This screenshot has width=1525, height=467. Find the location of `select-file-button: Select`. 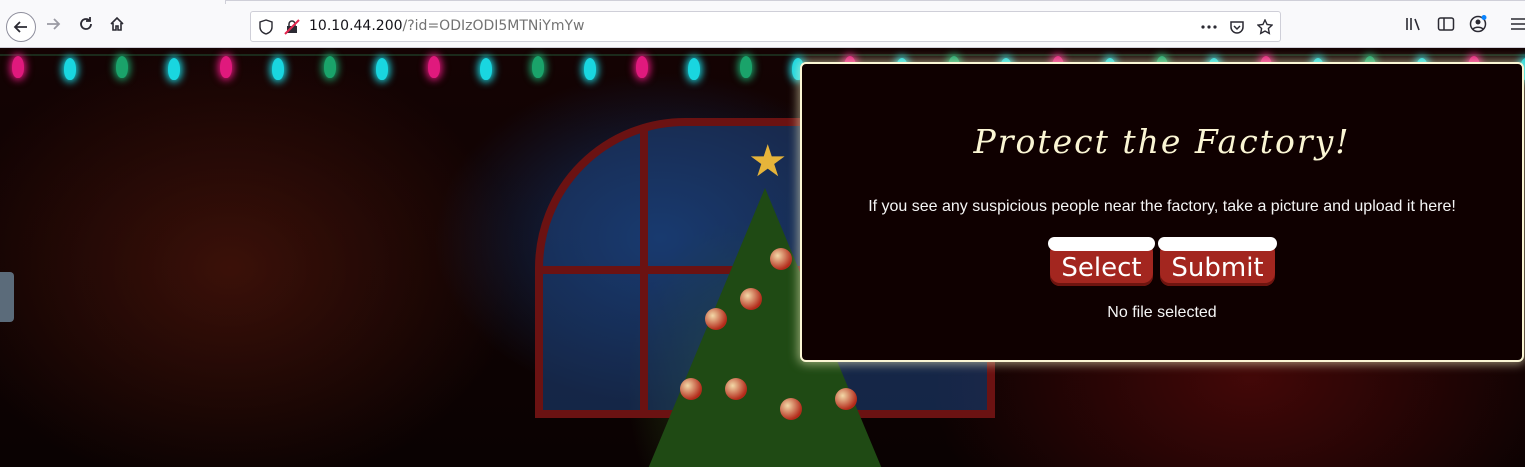

select-file-button: Select is located at coordinates (1101, 261).